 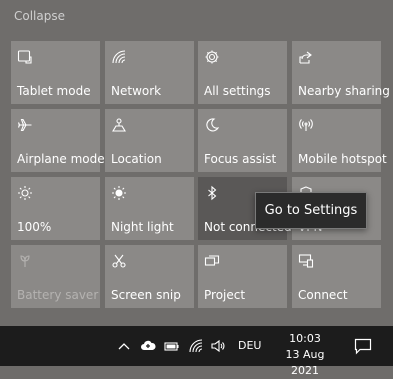 I want to click on tile-screen-snip: Screen snip, so click(x=149, y=276).